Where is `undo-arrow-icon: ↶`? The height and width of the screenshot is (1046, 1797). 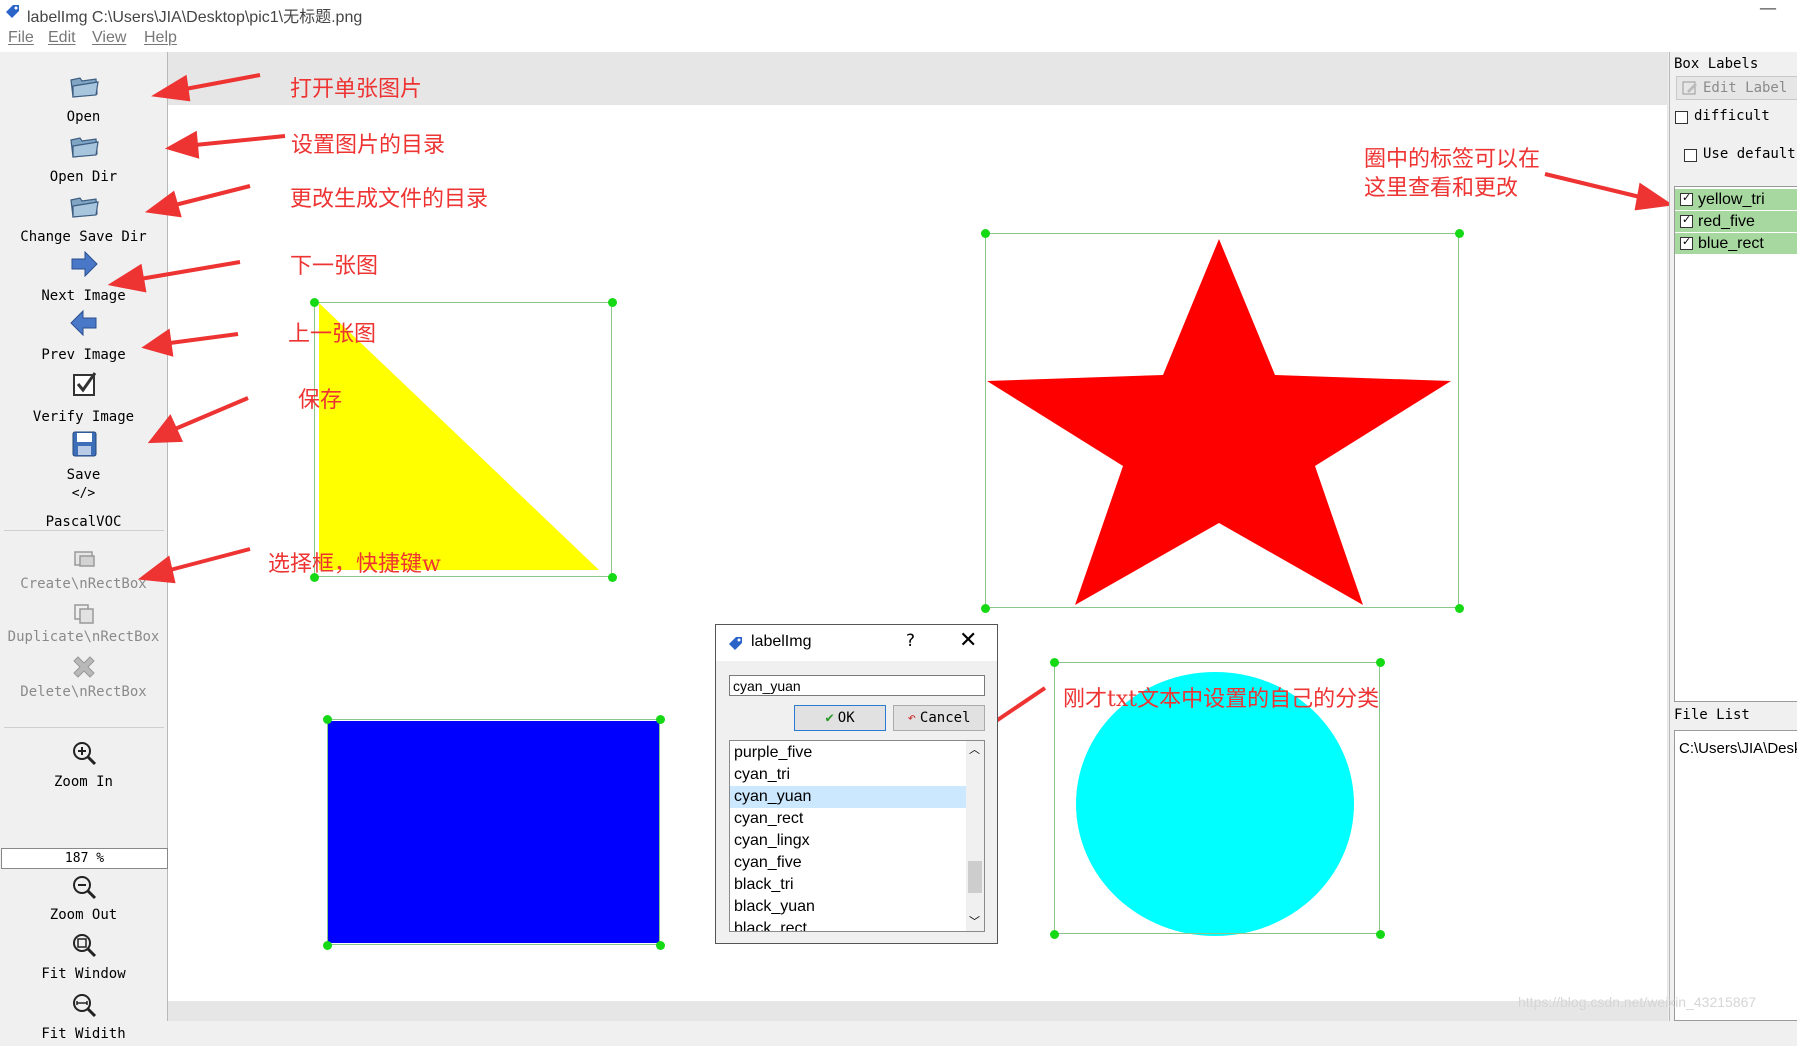 undo-arrow-icon: ↶ is located at coordinates (911, 718).